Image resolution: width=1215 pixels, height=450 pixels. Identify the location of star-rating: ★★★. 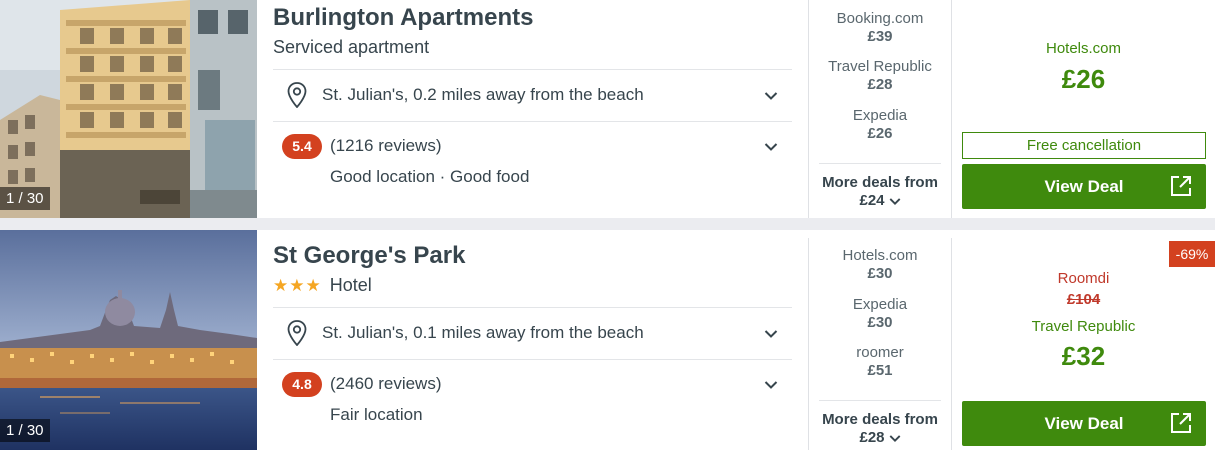
(297, 285).